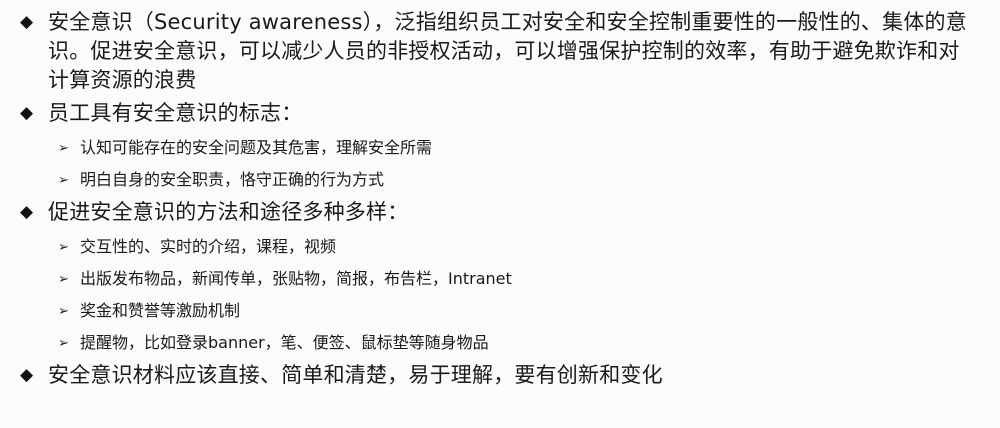  Describe the element at coordinates (232, 179) in the screenshot. I see `sub-item-text: 明白自身的安全职责，恪守正确的行为方式` at that location.